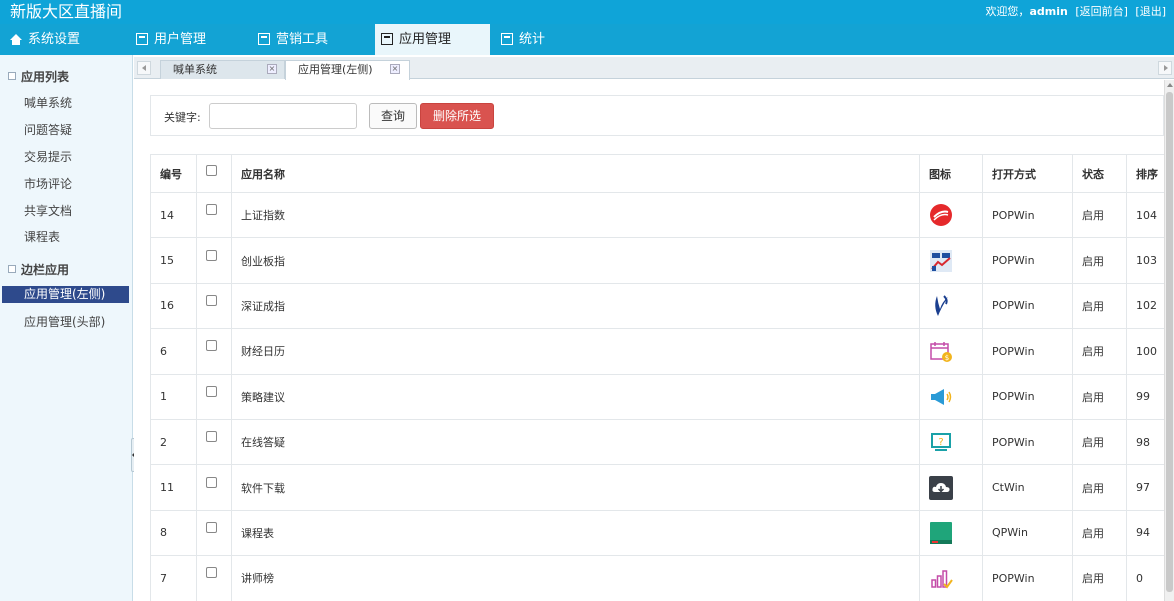 Image resolution: width=1174 pixels, height=601 pixels. What do you see at coordinates (657, 578) in the screenshot?
I see `table-row: 7 讲师榜 POPWin 启用 0` at bounding box center [657, 578].